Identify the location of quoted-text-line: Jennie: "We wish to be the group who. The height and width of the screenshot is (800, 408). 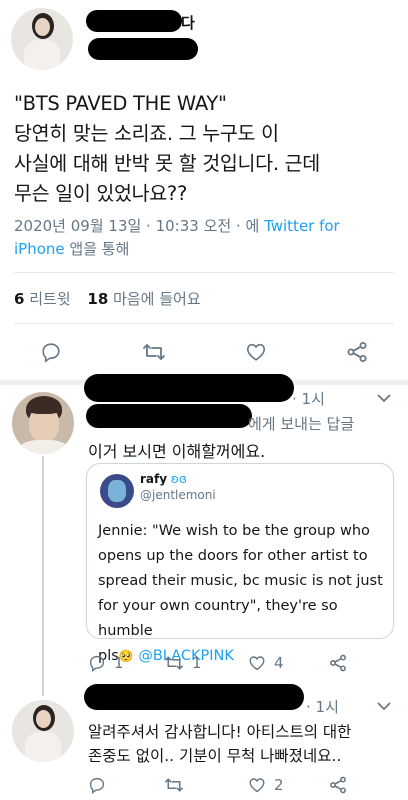
(234, 531).